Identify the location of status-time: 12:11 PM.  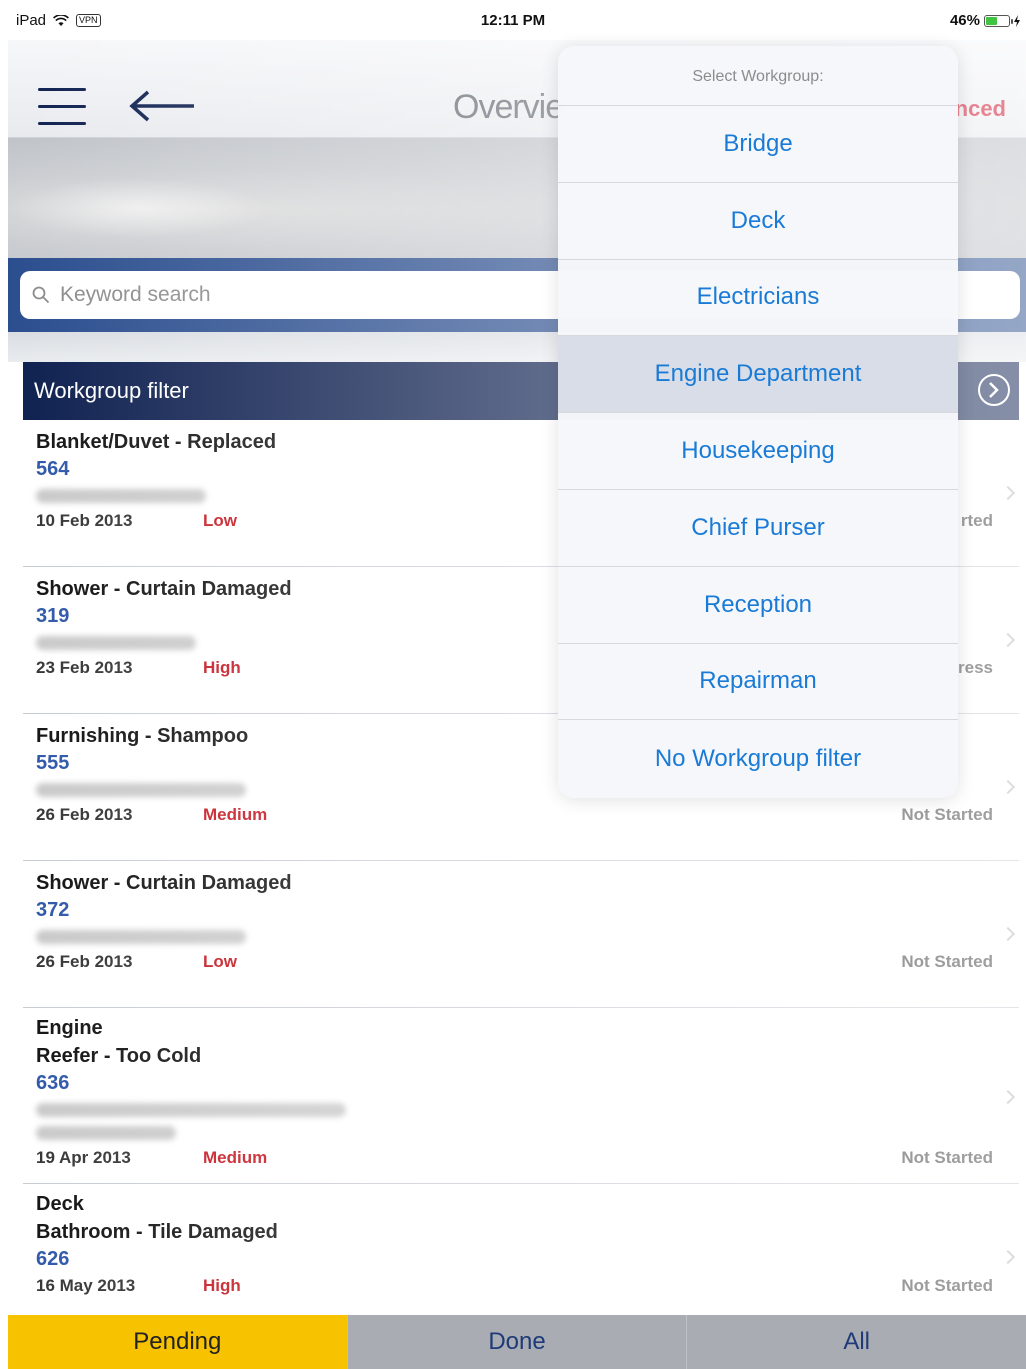
(513, 20).